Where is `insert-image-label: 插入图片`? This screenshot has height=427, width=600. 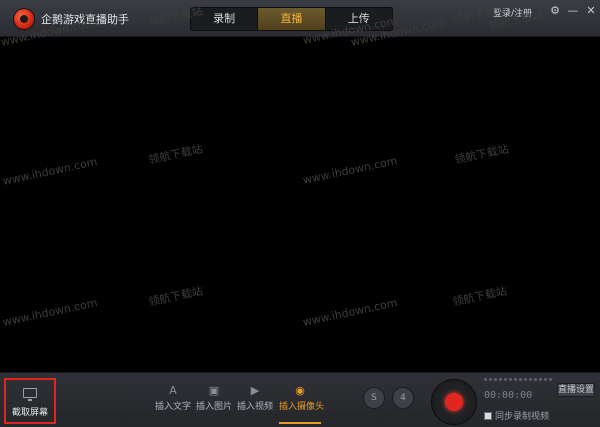 insert-image-label: 插入图片 is located at coordinates (213, 407).